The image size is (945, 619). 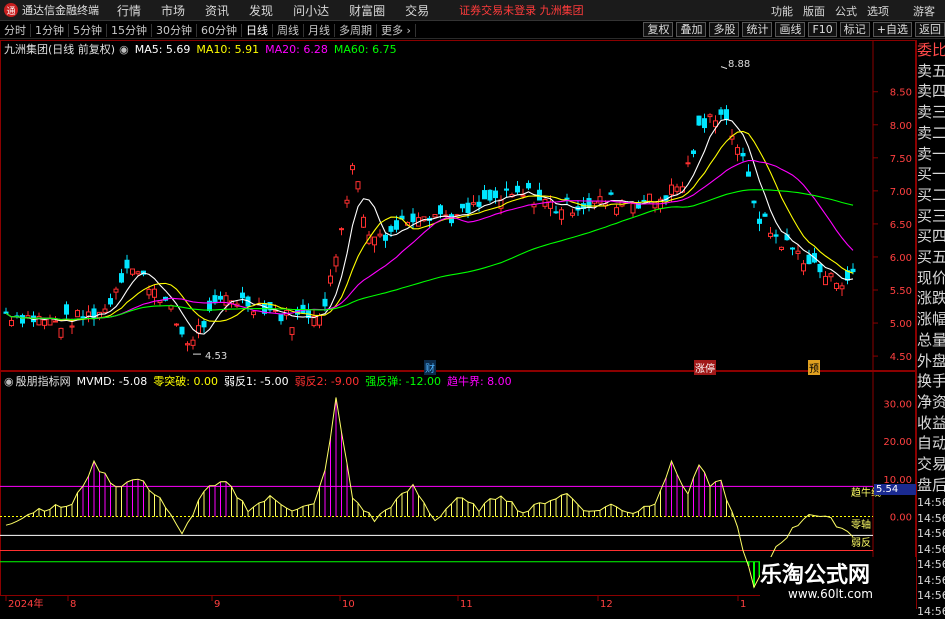 I want to click on finance-marker: 财, so click(x=430, y=367).